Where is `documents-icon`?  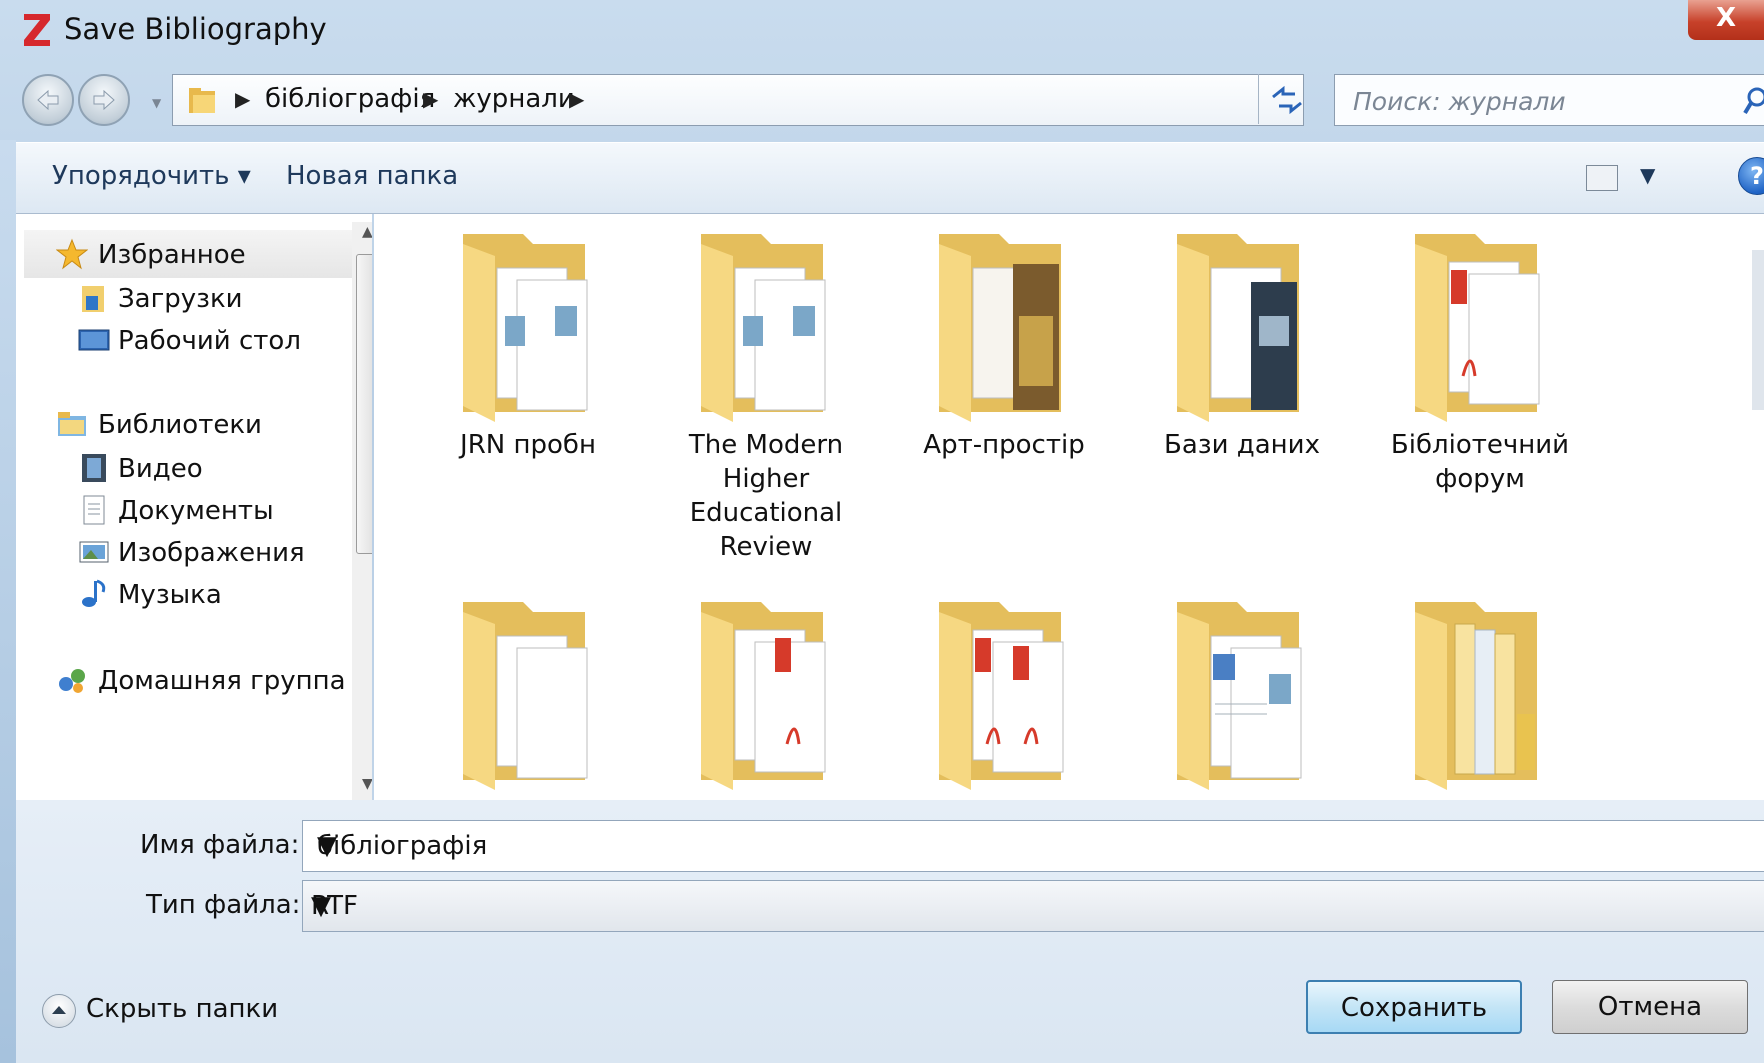 documents-icon is located at coordinates (94, 510).